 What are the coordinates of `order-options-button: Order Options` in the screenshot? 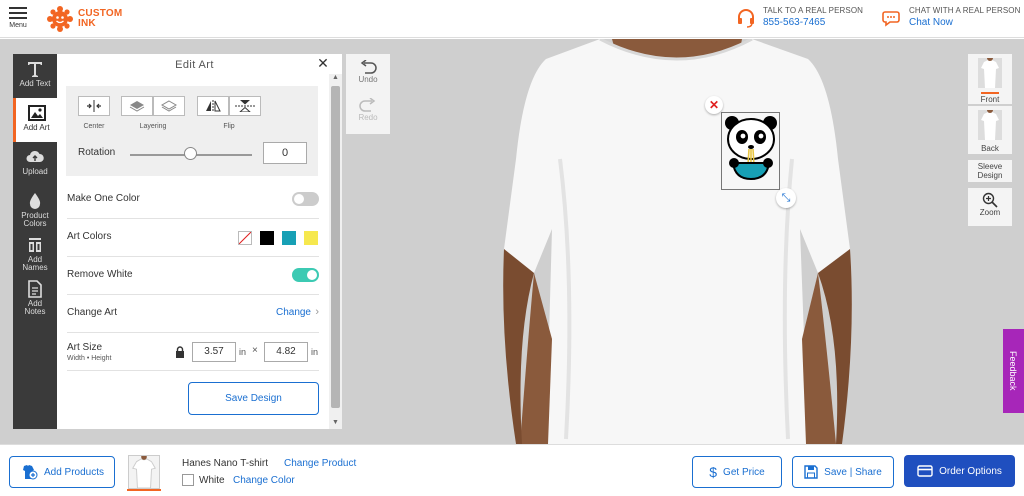 It's located at (959, 471).